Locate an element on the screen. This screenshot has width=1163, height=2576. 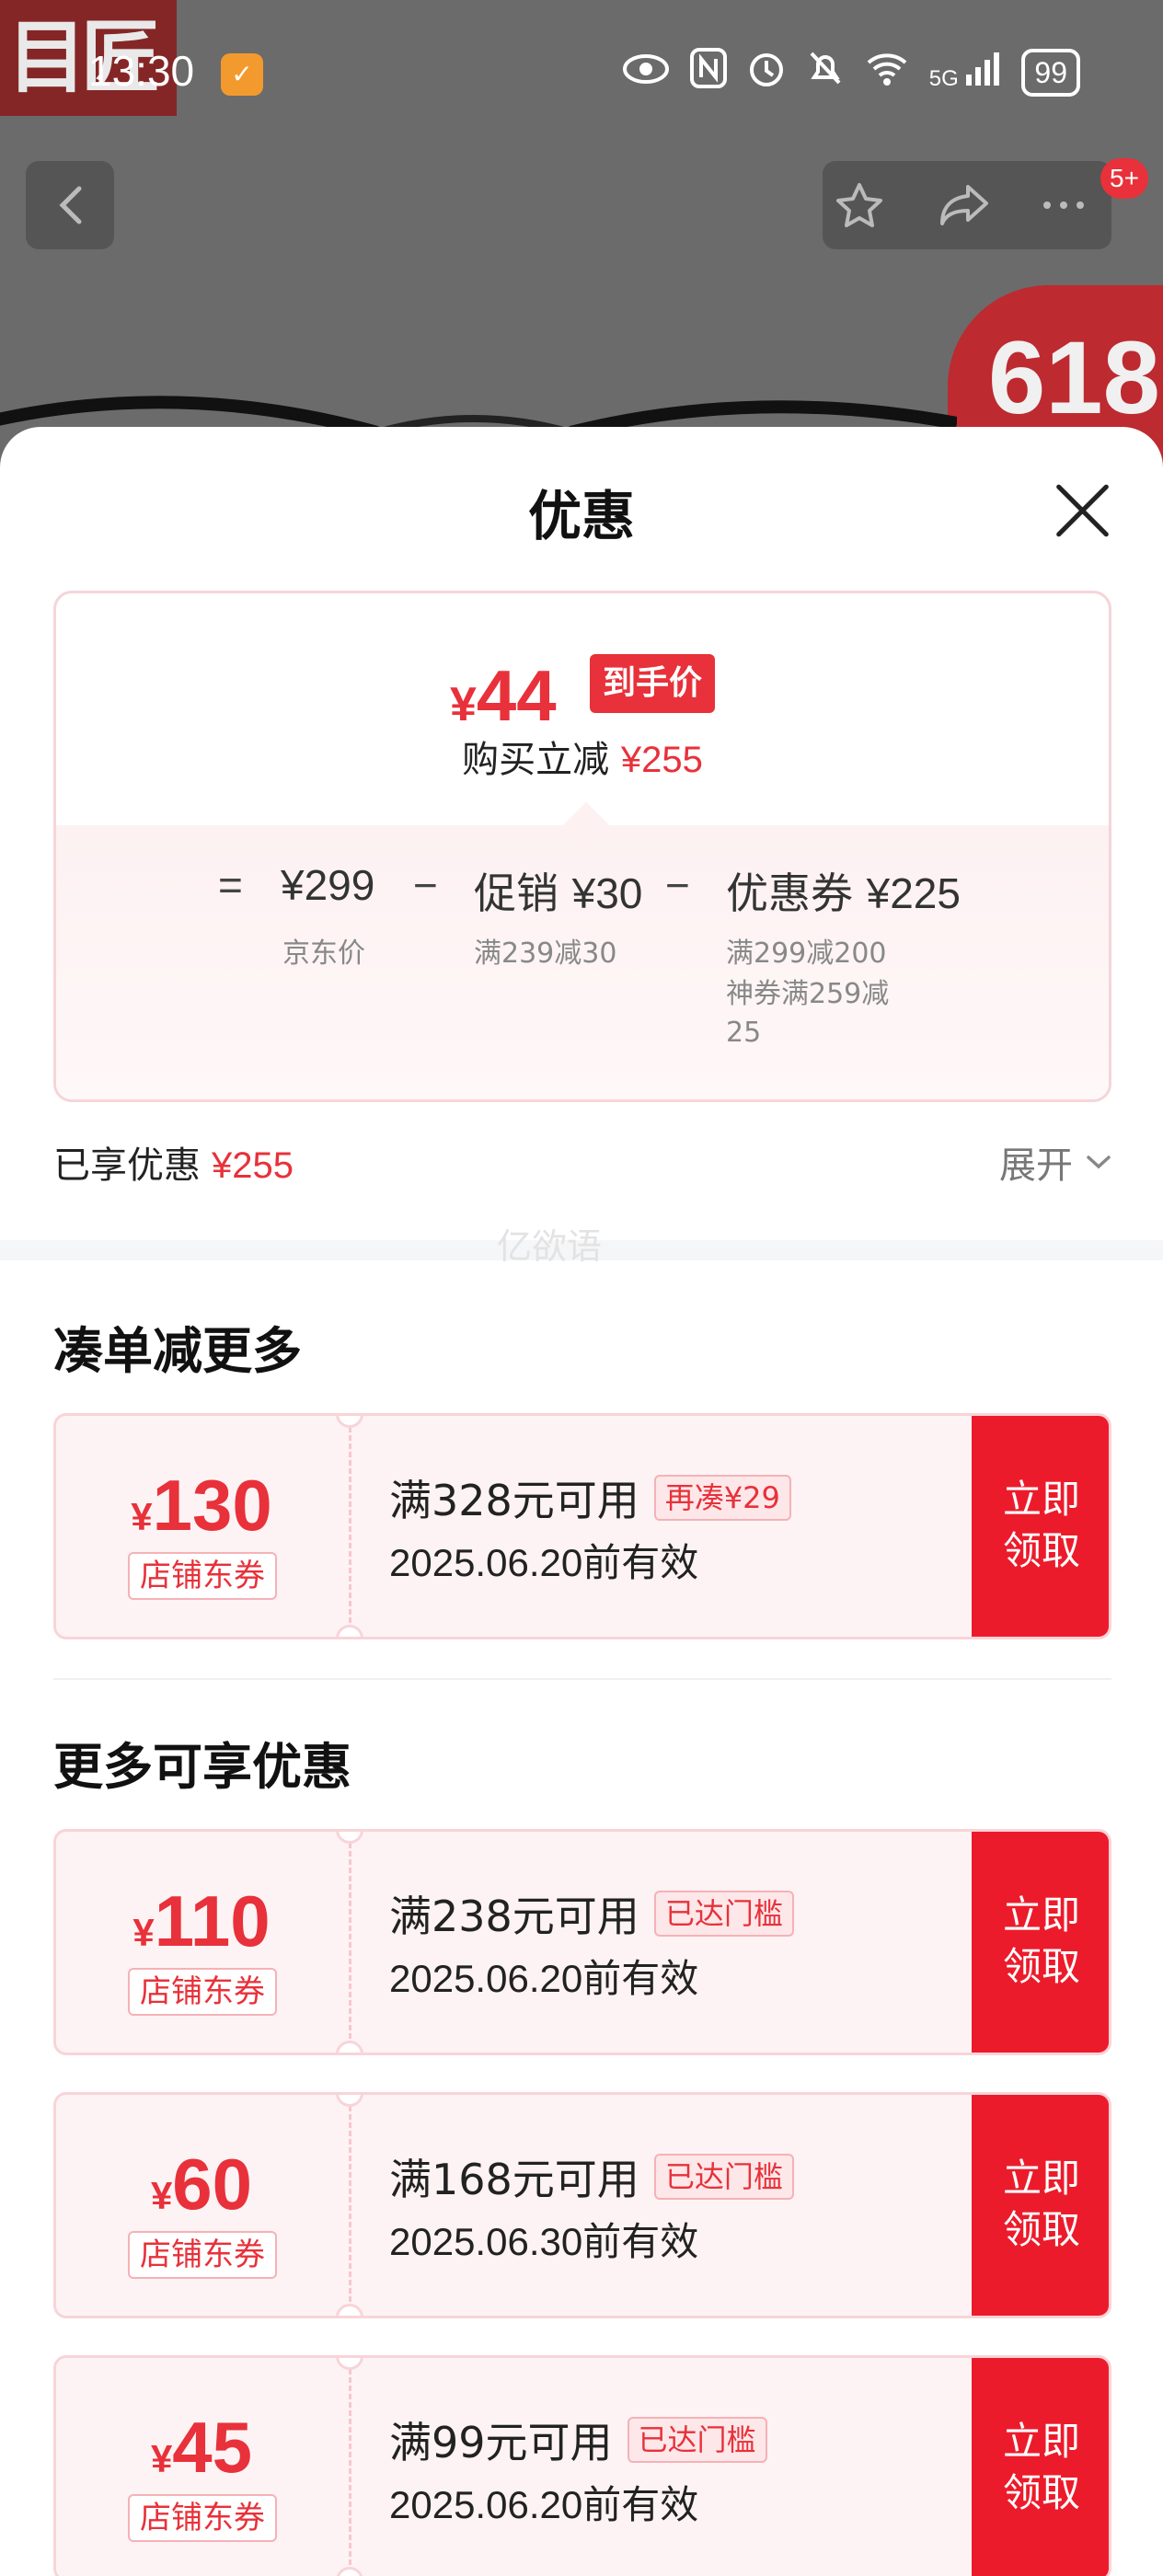
coupon-validity: 2025.06.30前有效 is located at coordinates (544, 2241).